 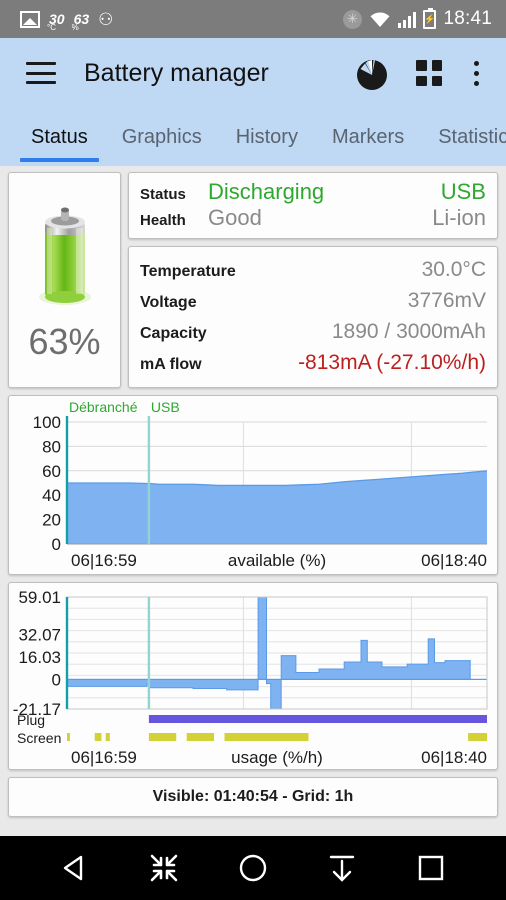 What do you see at coordinates (392, 363) in the screenshot?
I see `ma-flow-value: -813mA (-27.10%/h)` at bounding box center [392, 363].